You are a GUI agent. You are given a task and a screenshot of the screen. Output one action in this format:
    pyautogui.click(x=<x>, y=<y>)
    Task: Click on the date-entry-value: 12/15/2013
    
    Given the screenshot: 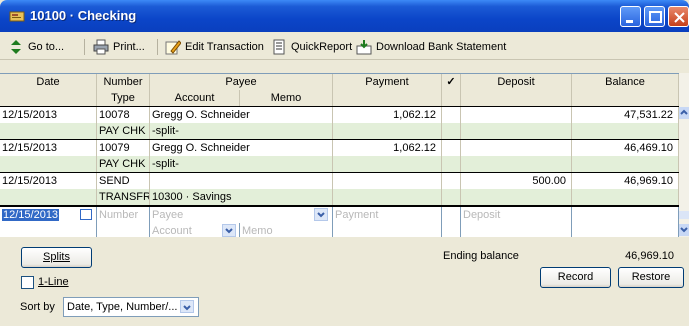 What is the action you would take?
    pyautogui.click(x=31, y=215)
    